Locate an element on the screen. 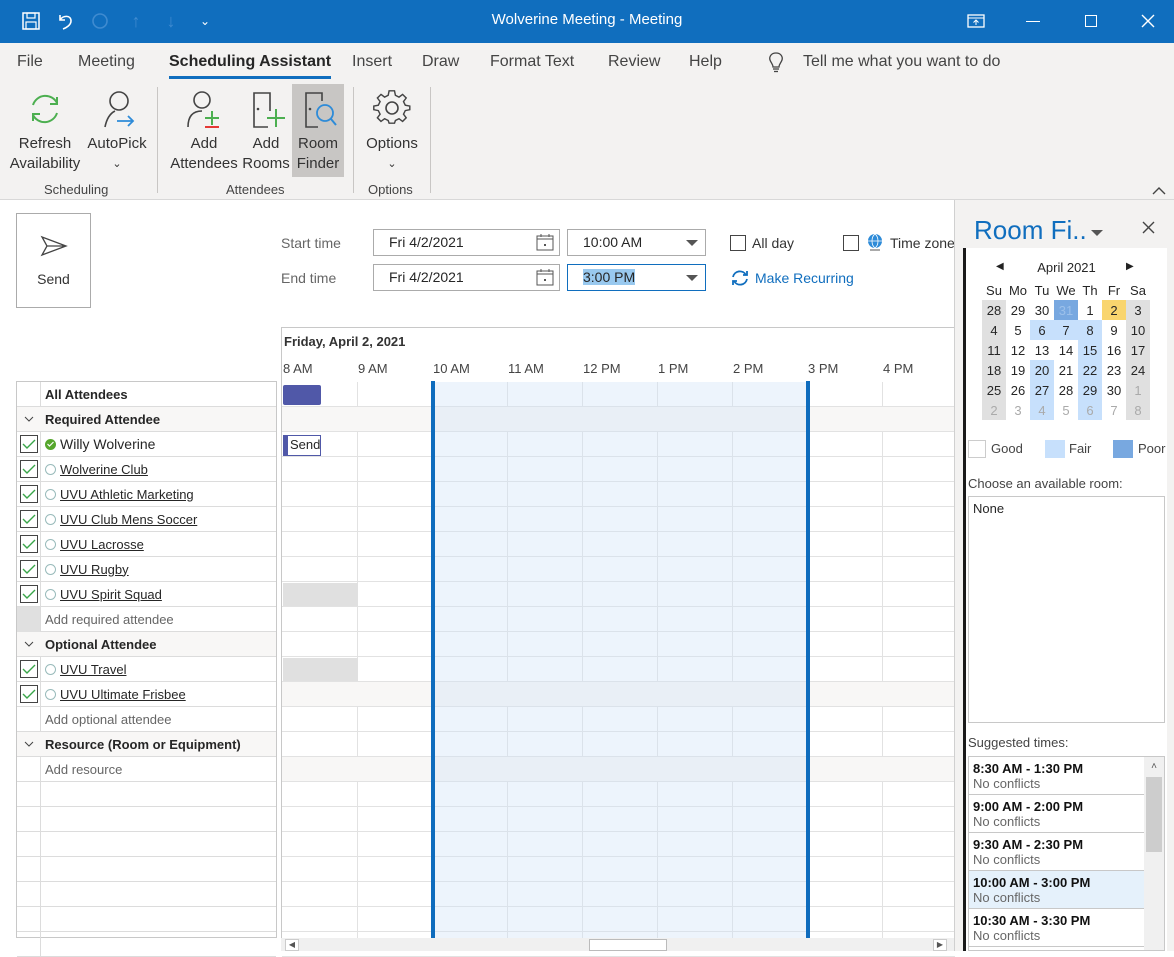  calendar-day: 21 is located at coordinates (1066, 370).